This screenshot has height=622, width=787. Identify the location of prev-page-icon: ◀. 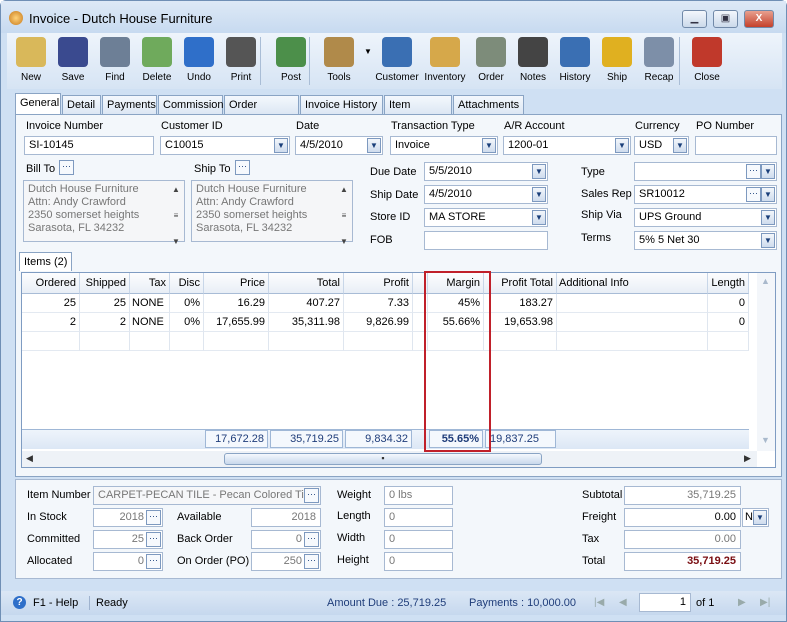
(623, 603).